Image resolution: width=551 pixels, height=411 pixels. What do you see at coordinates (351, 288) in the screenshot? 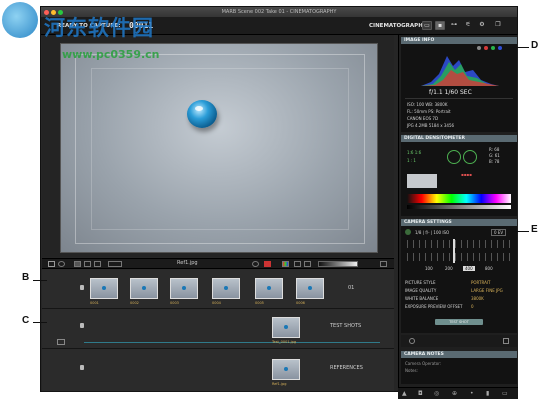
I see `row-title: 01` at bounding box center [351, 288].